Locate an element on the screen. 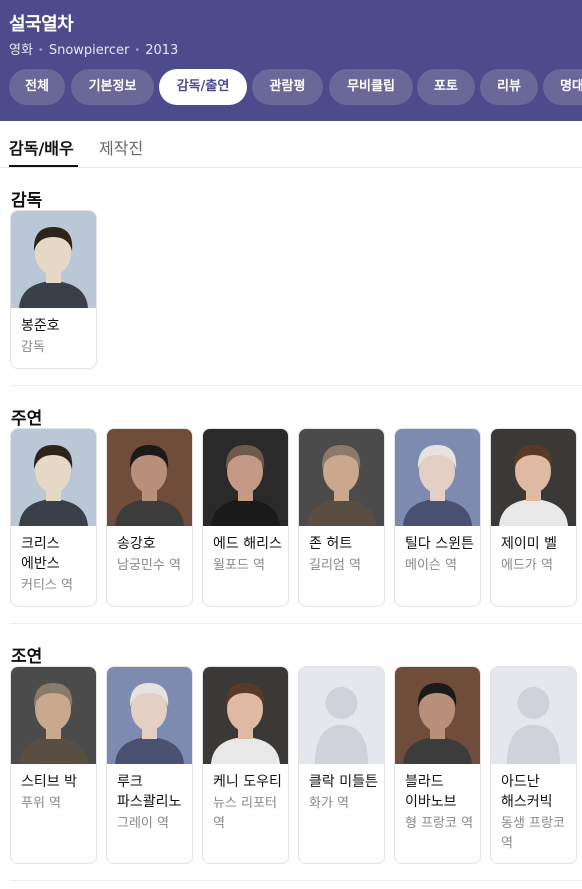 The image size is (582, 889). person-name: 아드난 해스커빅 is located at coordinates (527, 792).